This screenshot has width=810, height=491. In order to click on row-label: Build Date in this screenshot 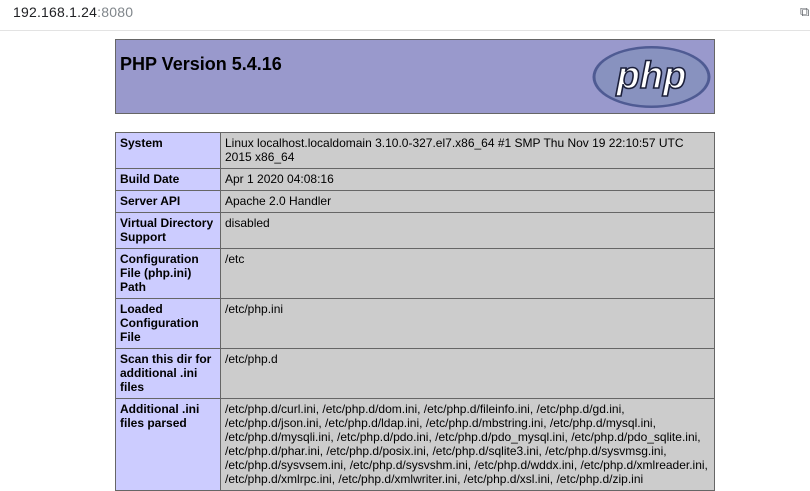, I will do `click(168, 179)`.